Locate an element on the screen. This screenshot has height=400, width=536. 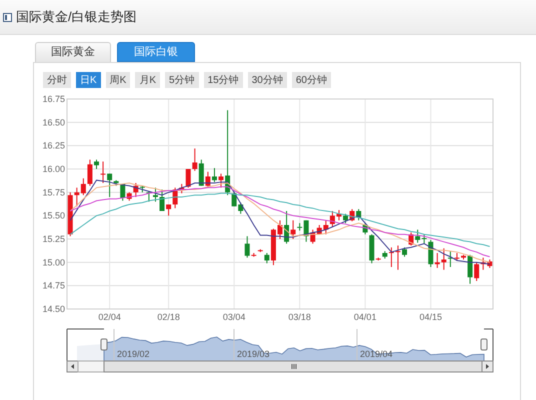
y-axis-label: 14.50 is located at coordinates (53, 309).